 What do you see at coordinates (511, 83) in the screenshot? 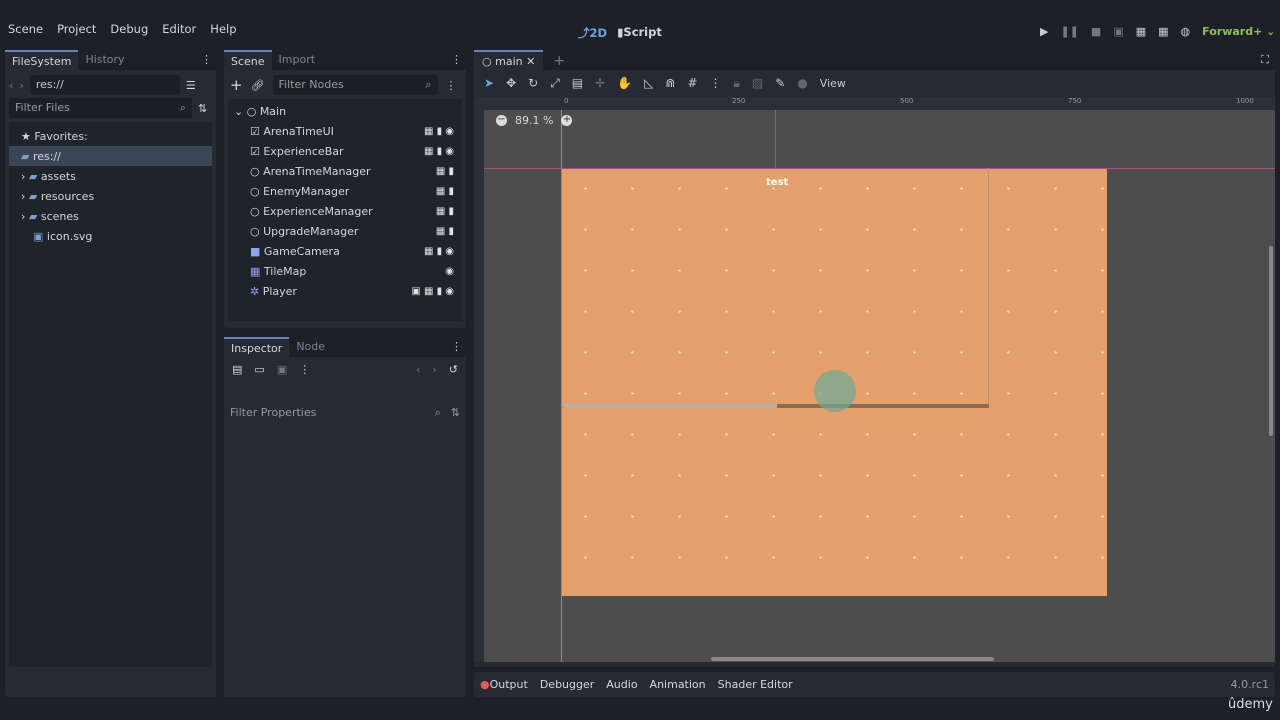
I see `move-tool-icon: ✥` at bounding box center [511, 83].